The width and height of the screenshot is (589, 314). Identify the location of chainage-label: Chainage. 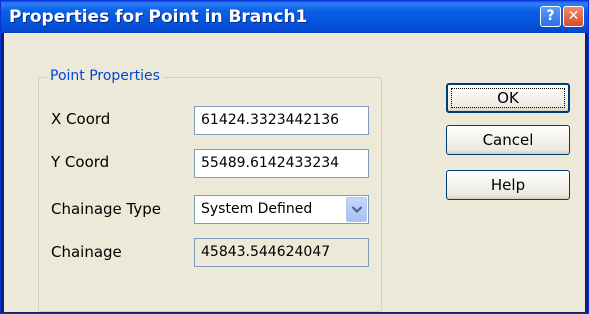
(86, 252).